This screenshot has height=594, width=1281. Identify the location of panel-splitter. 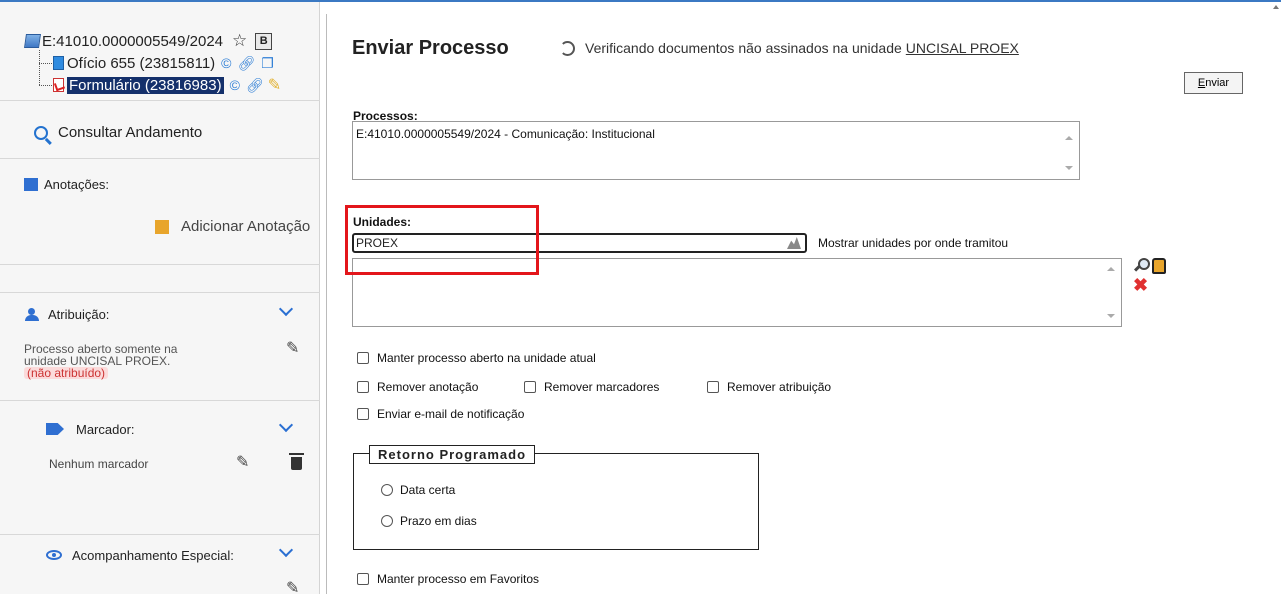
(326, 304).